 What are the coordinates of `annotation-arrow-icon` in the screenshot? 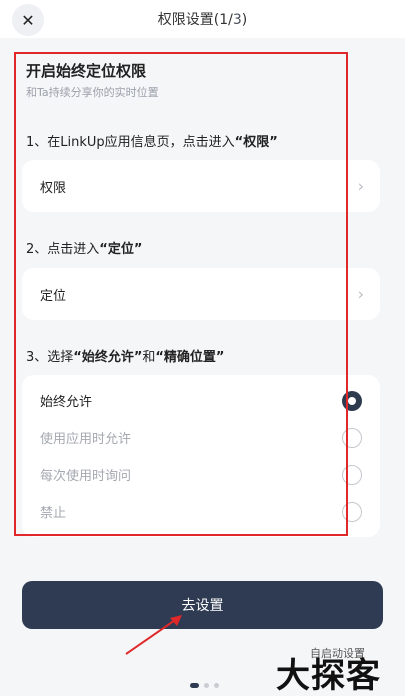 It's located at (153, 635).